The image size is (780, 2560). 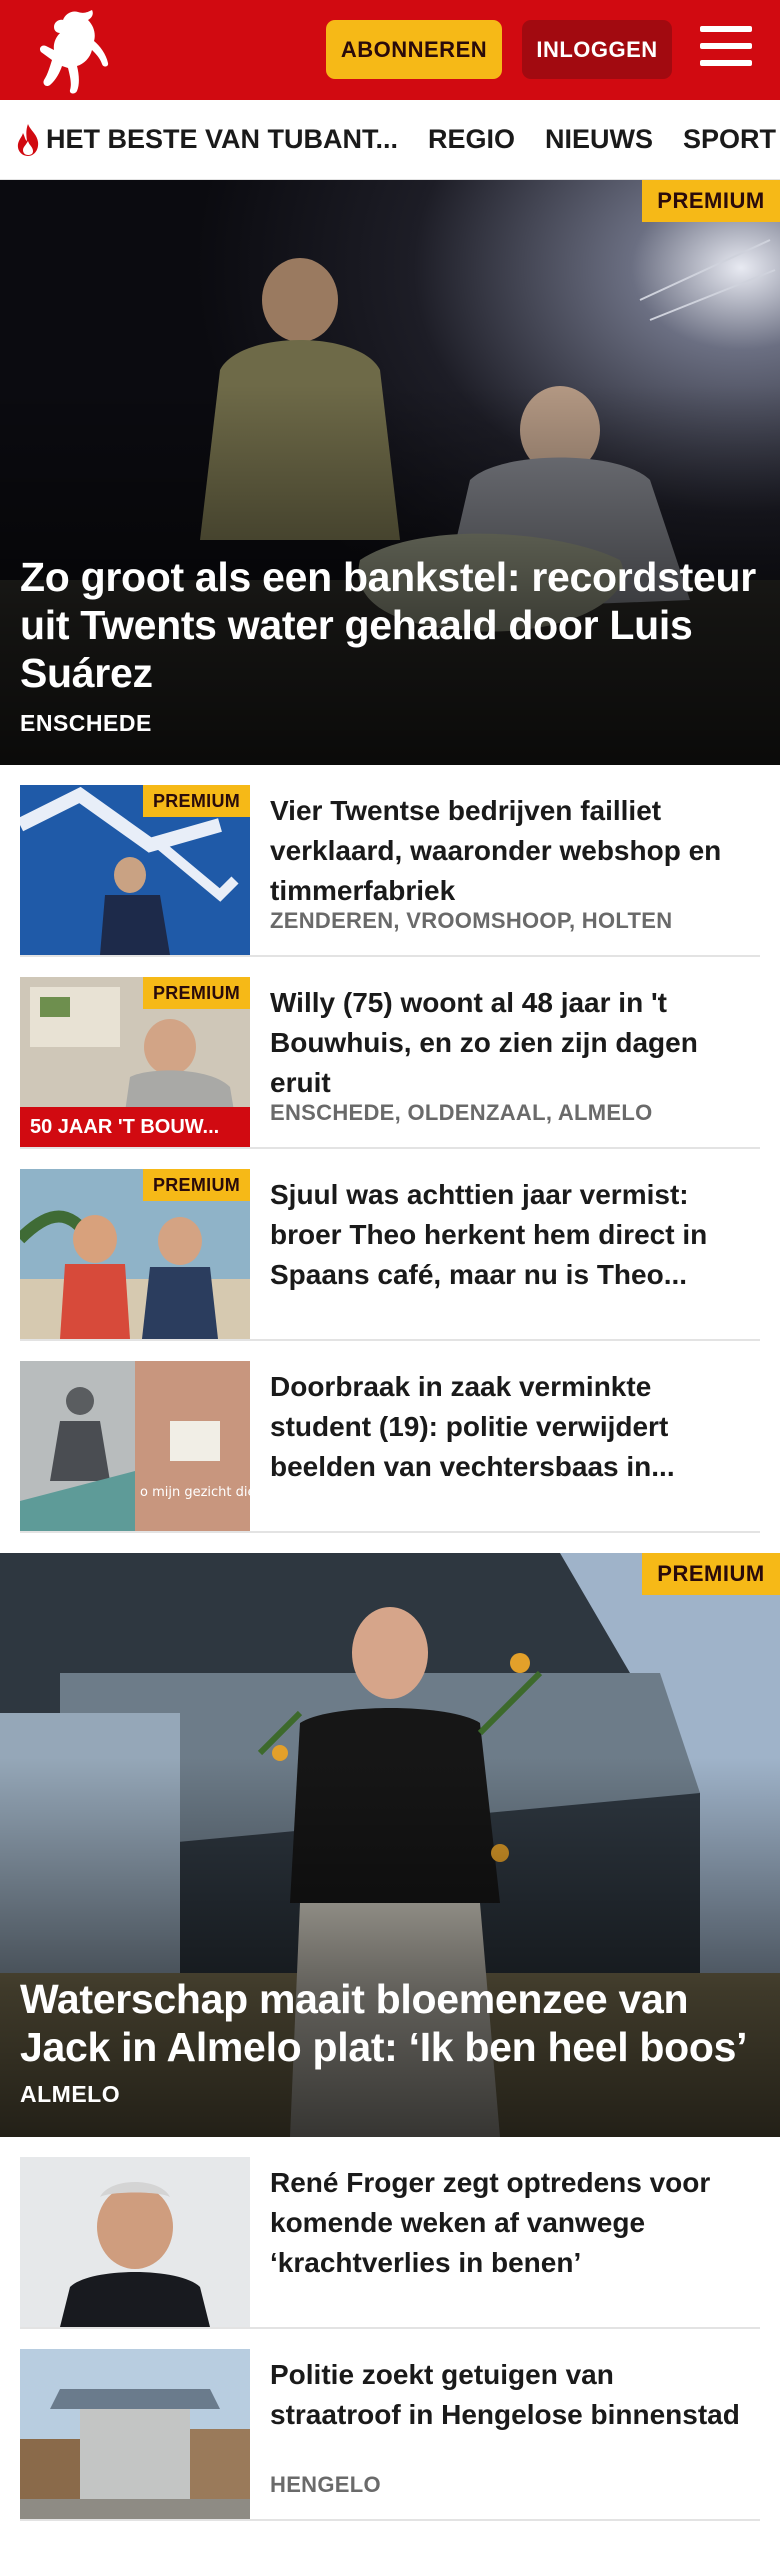 I want to click on tubantia-horse-logo-icon, so click(x=72, y=50).